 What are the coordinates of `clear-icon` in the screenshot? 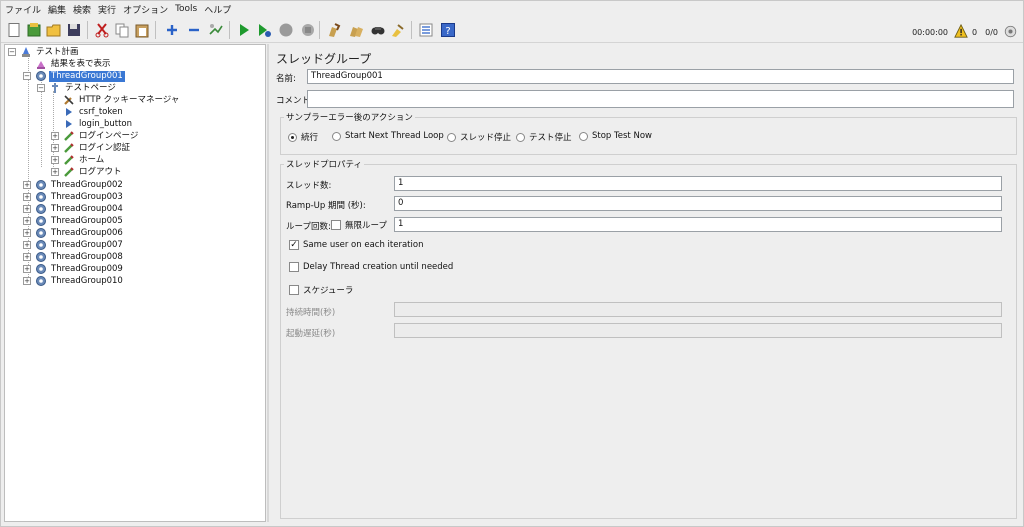 It's located at (333, 29).